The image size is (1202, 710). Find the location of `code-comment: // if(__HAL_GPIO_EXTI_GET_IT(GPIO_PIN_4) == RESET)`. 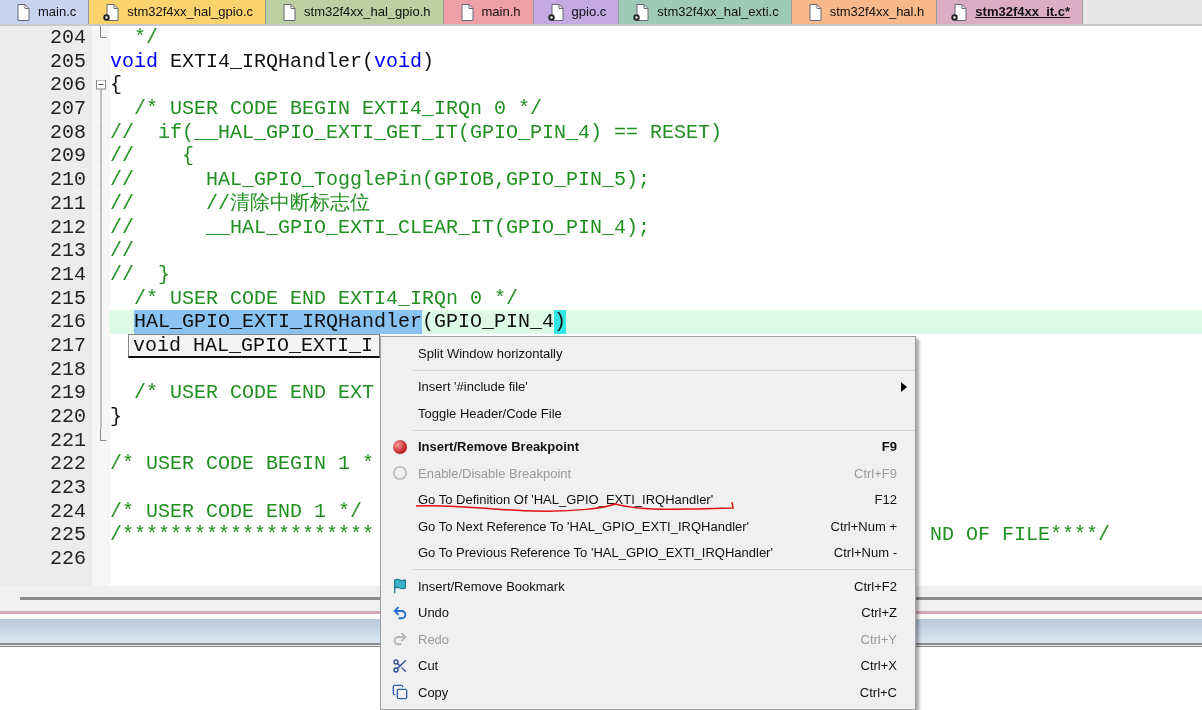

code-comment: // if(__HAL_GPIO_EXTI_GET_IT(GPIO_PIN_4) == RESET) is located at coordinates (416, 132).